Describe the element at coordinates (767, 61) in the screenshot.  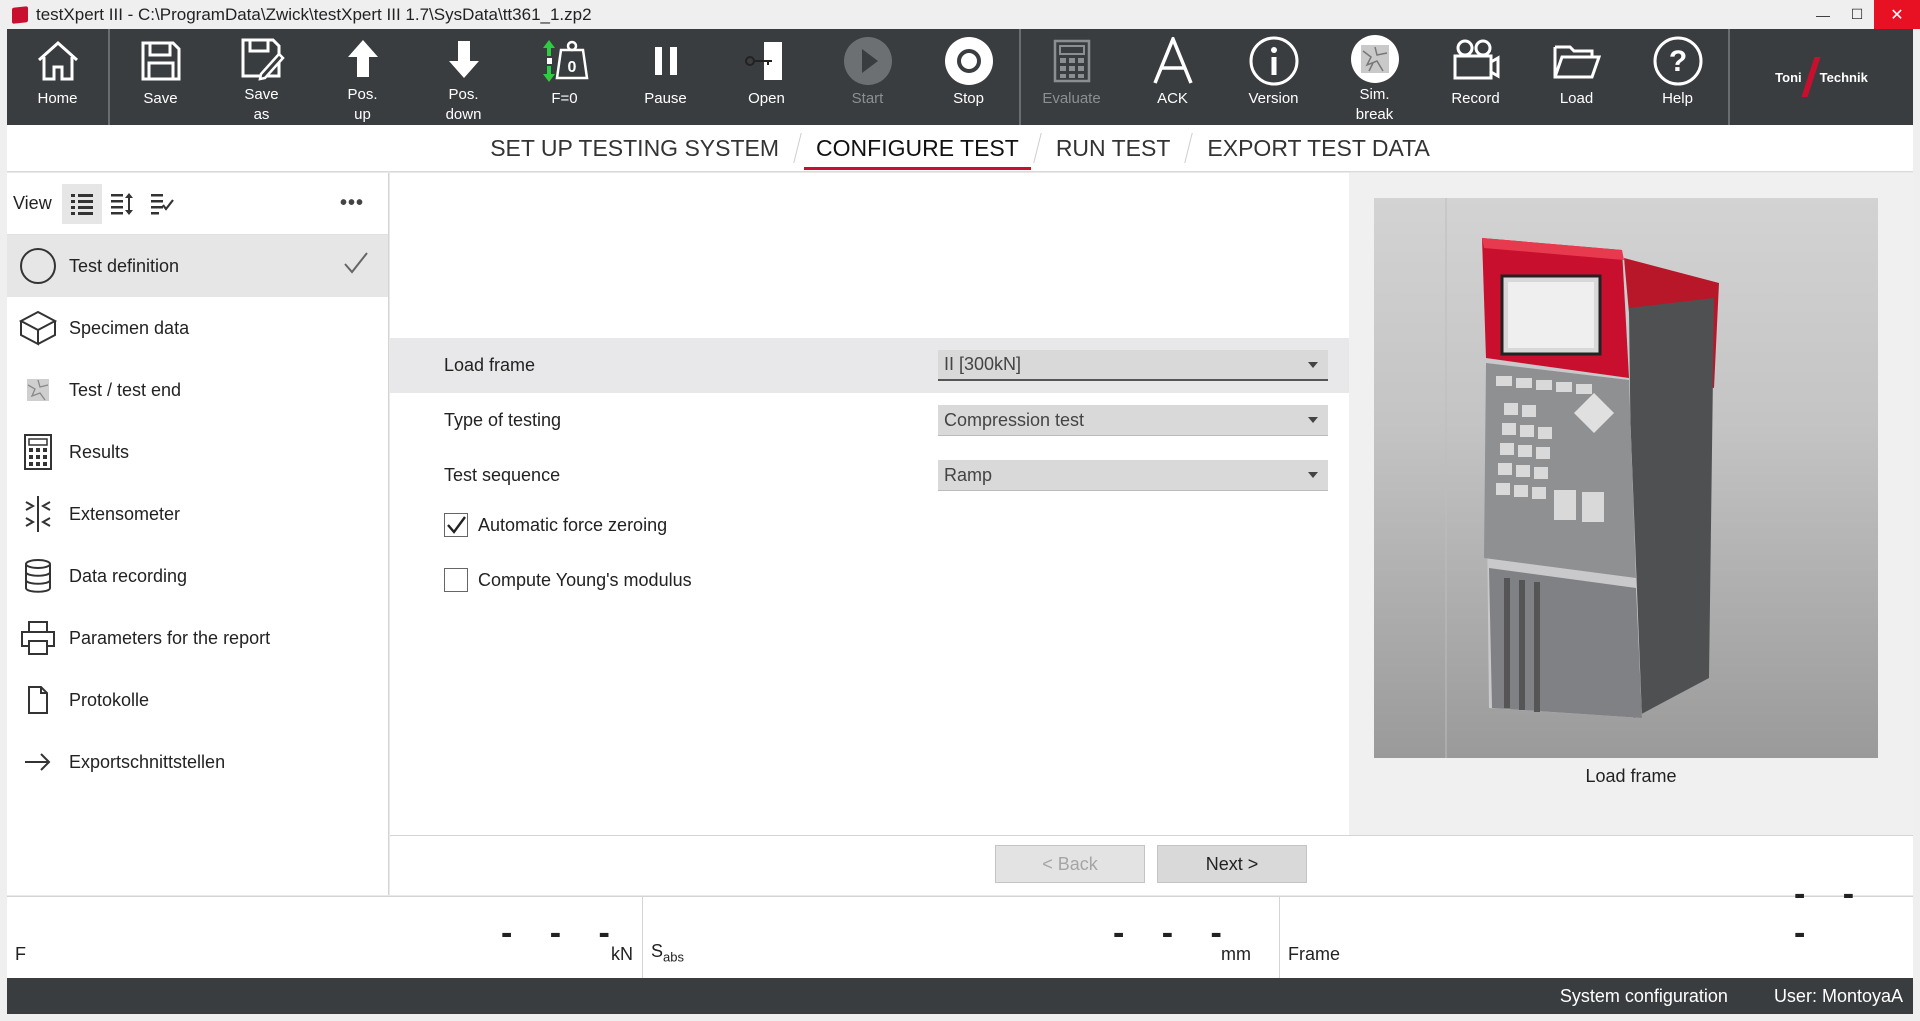
I see `open-door-icon` at that location.